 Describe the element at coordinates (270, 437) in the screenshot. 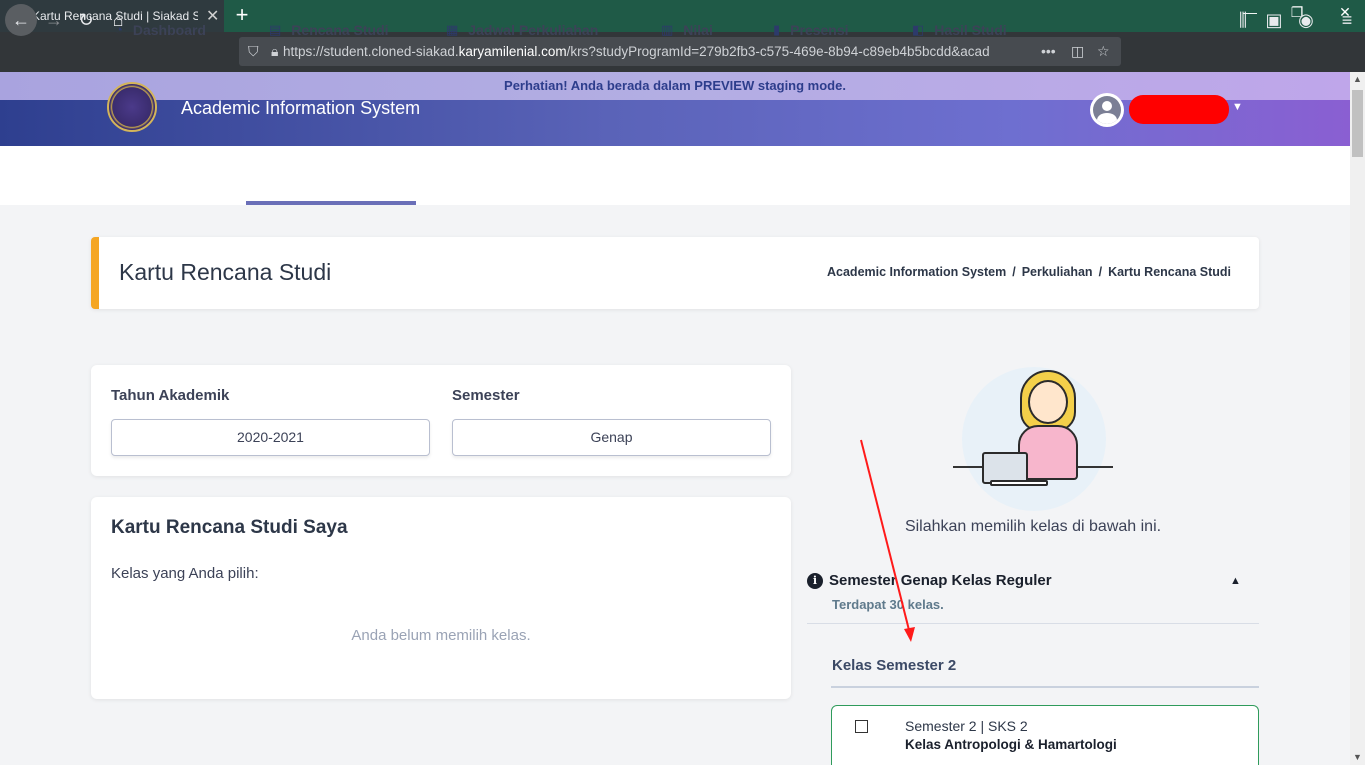

I see `tahun-akademik-select: 2020-2021` at that location.